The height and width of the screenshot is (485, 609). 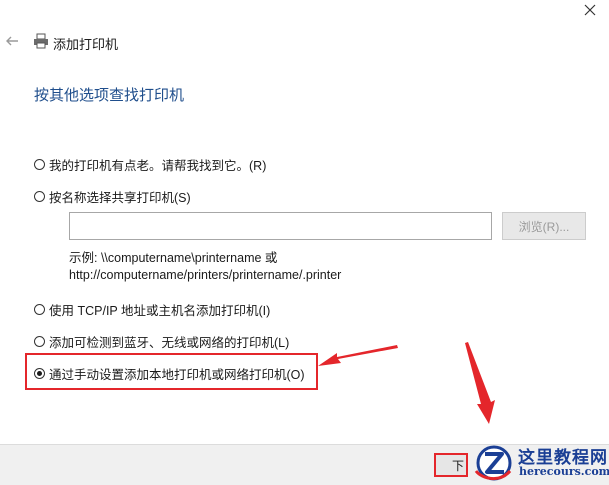 I want to click on annotation-arrows, so click(x=406, y=383).